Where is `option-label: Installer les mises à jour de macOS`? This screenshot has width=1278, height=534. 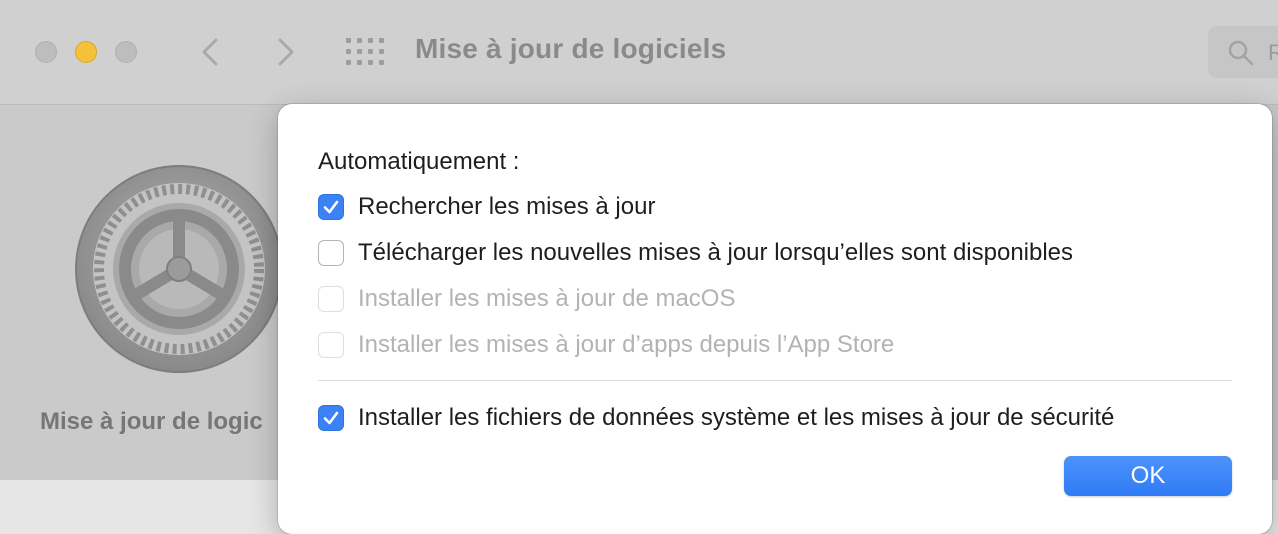
option-label: Installer les mises à jour de macOS is located at coordinates (547, 298).